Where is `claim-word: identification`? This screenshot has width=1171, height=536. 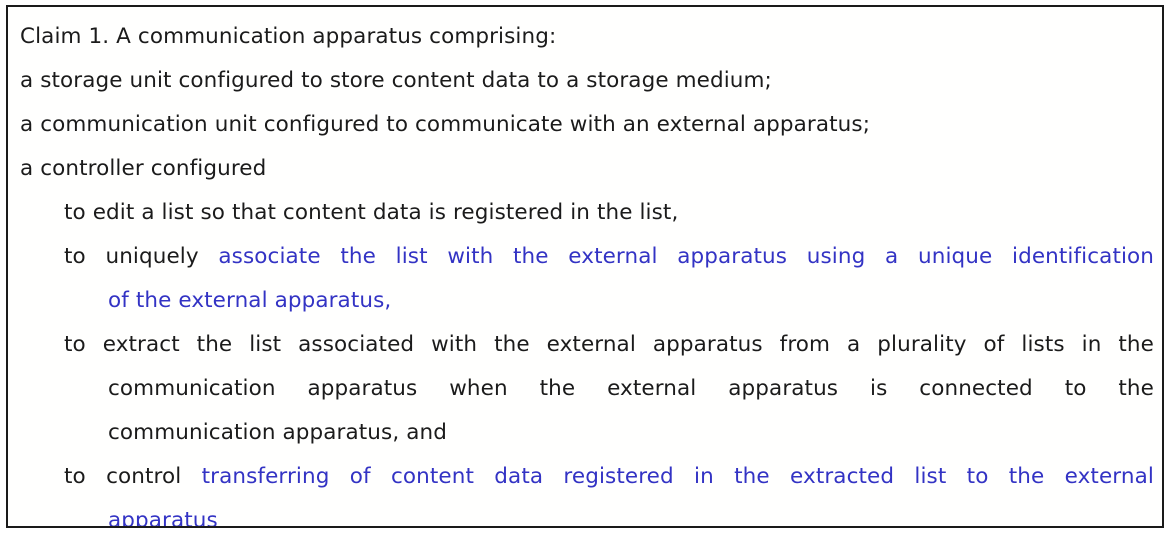
claim-word: identification is located at coordinates (1083, 256).